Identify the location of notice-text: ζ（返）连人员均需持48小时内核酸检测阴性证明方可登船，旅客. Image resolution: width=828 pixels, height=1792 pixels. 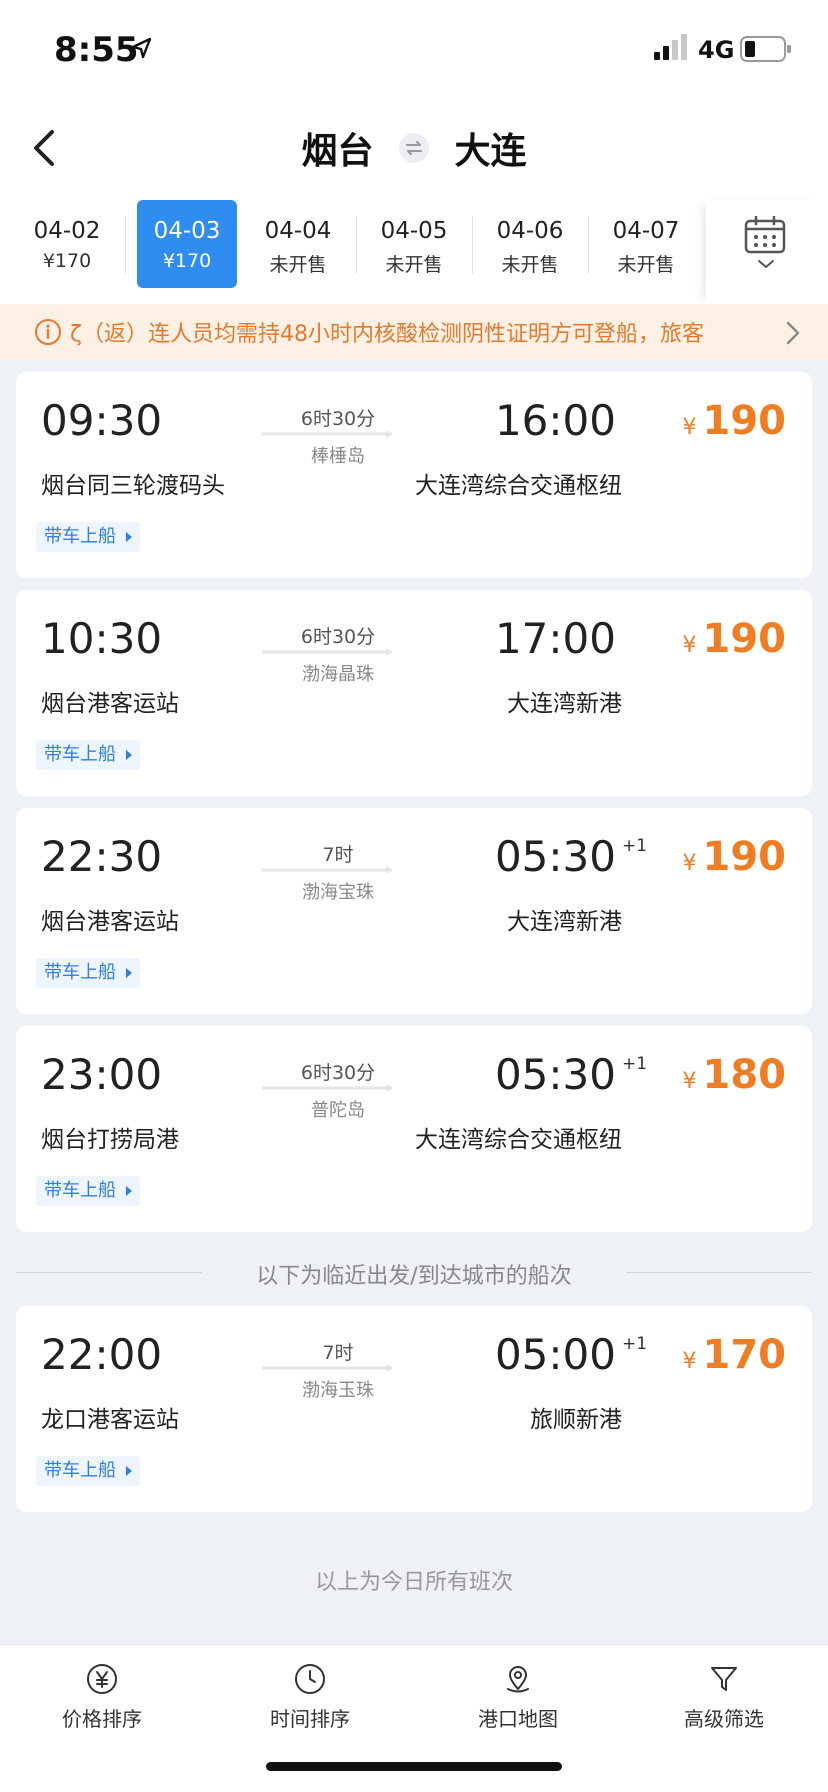
(387, 334).